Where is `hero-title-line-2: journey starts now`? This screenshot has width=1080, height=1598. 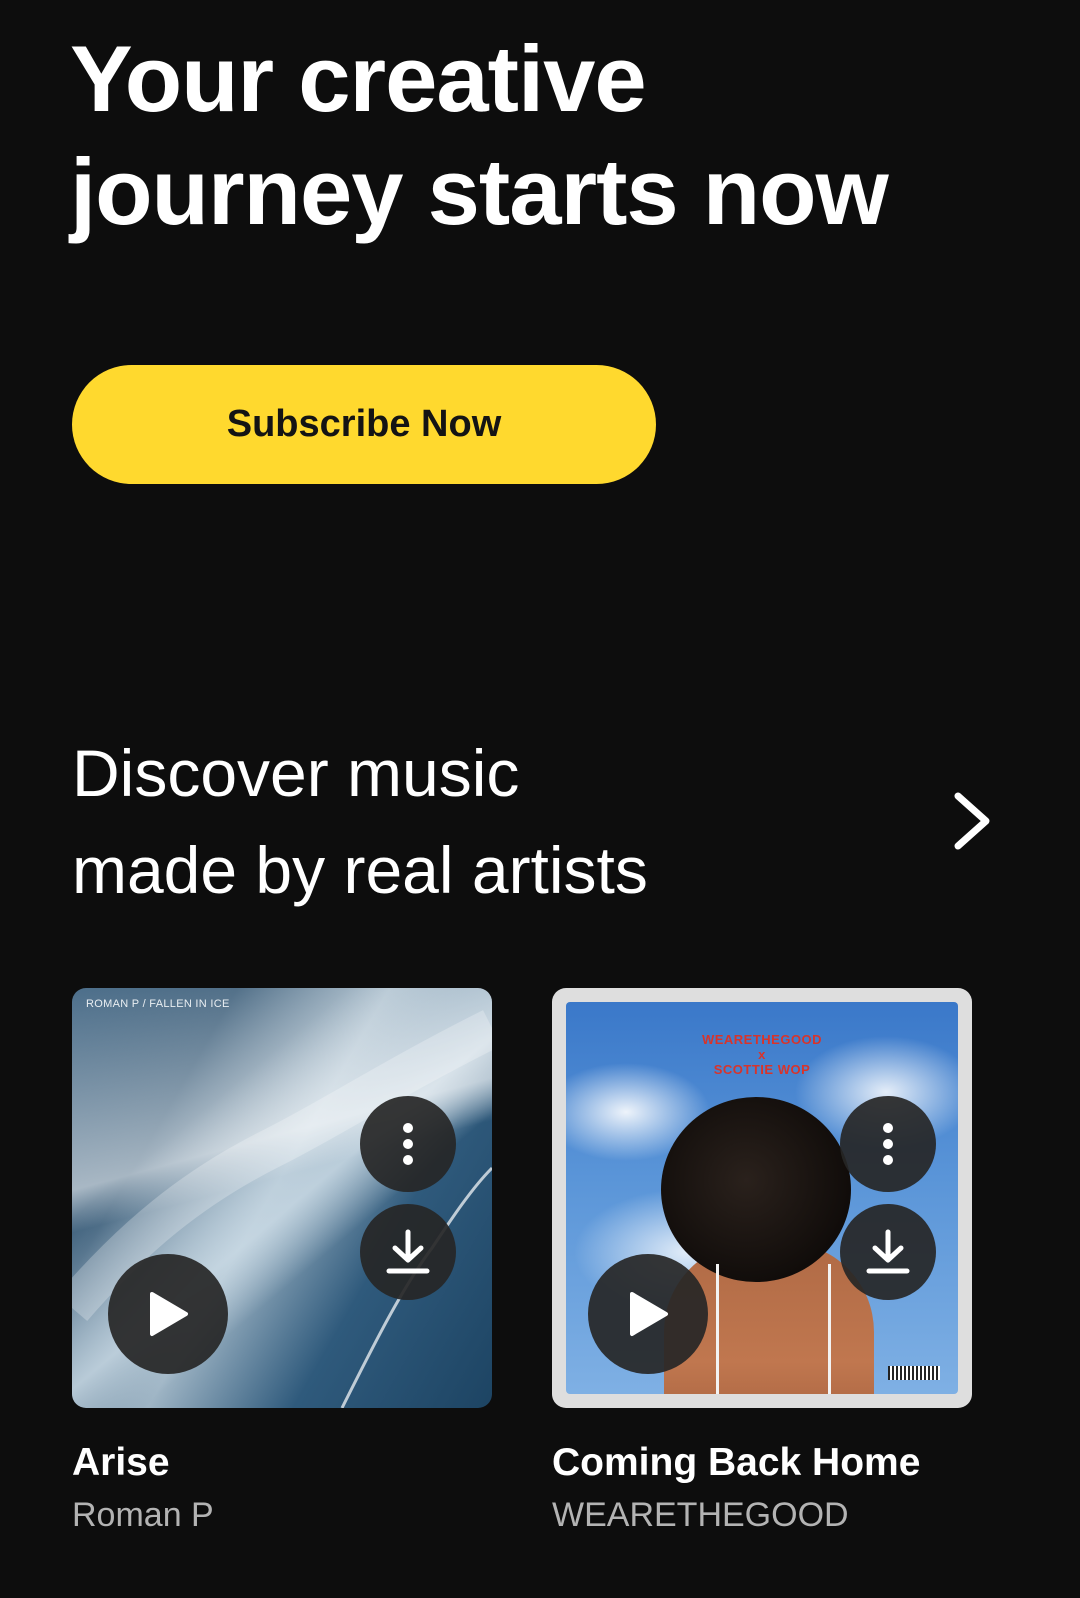
hero-title-line-2: journey starts now is located at coordinates (479, 191).